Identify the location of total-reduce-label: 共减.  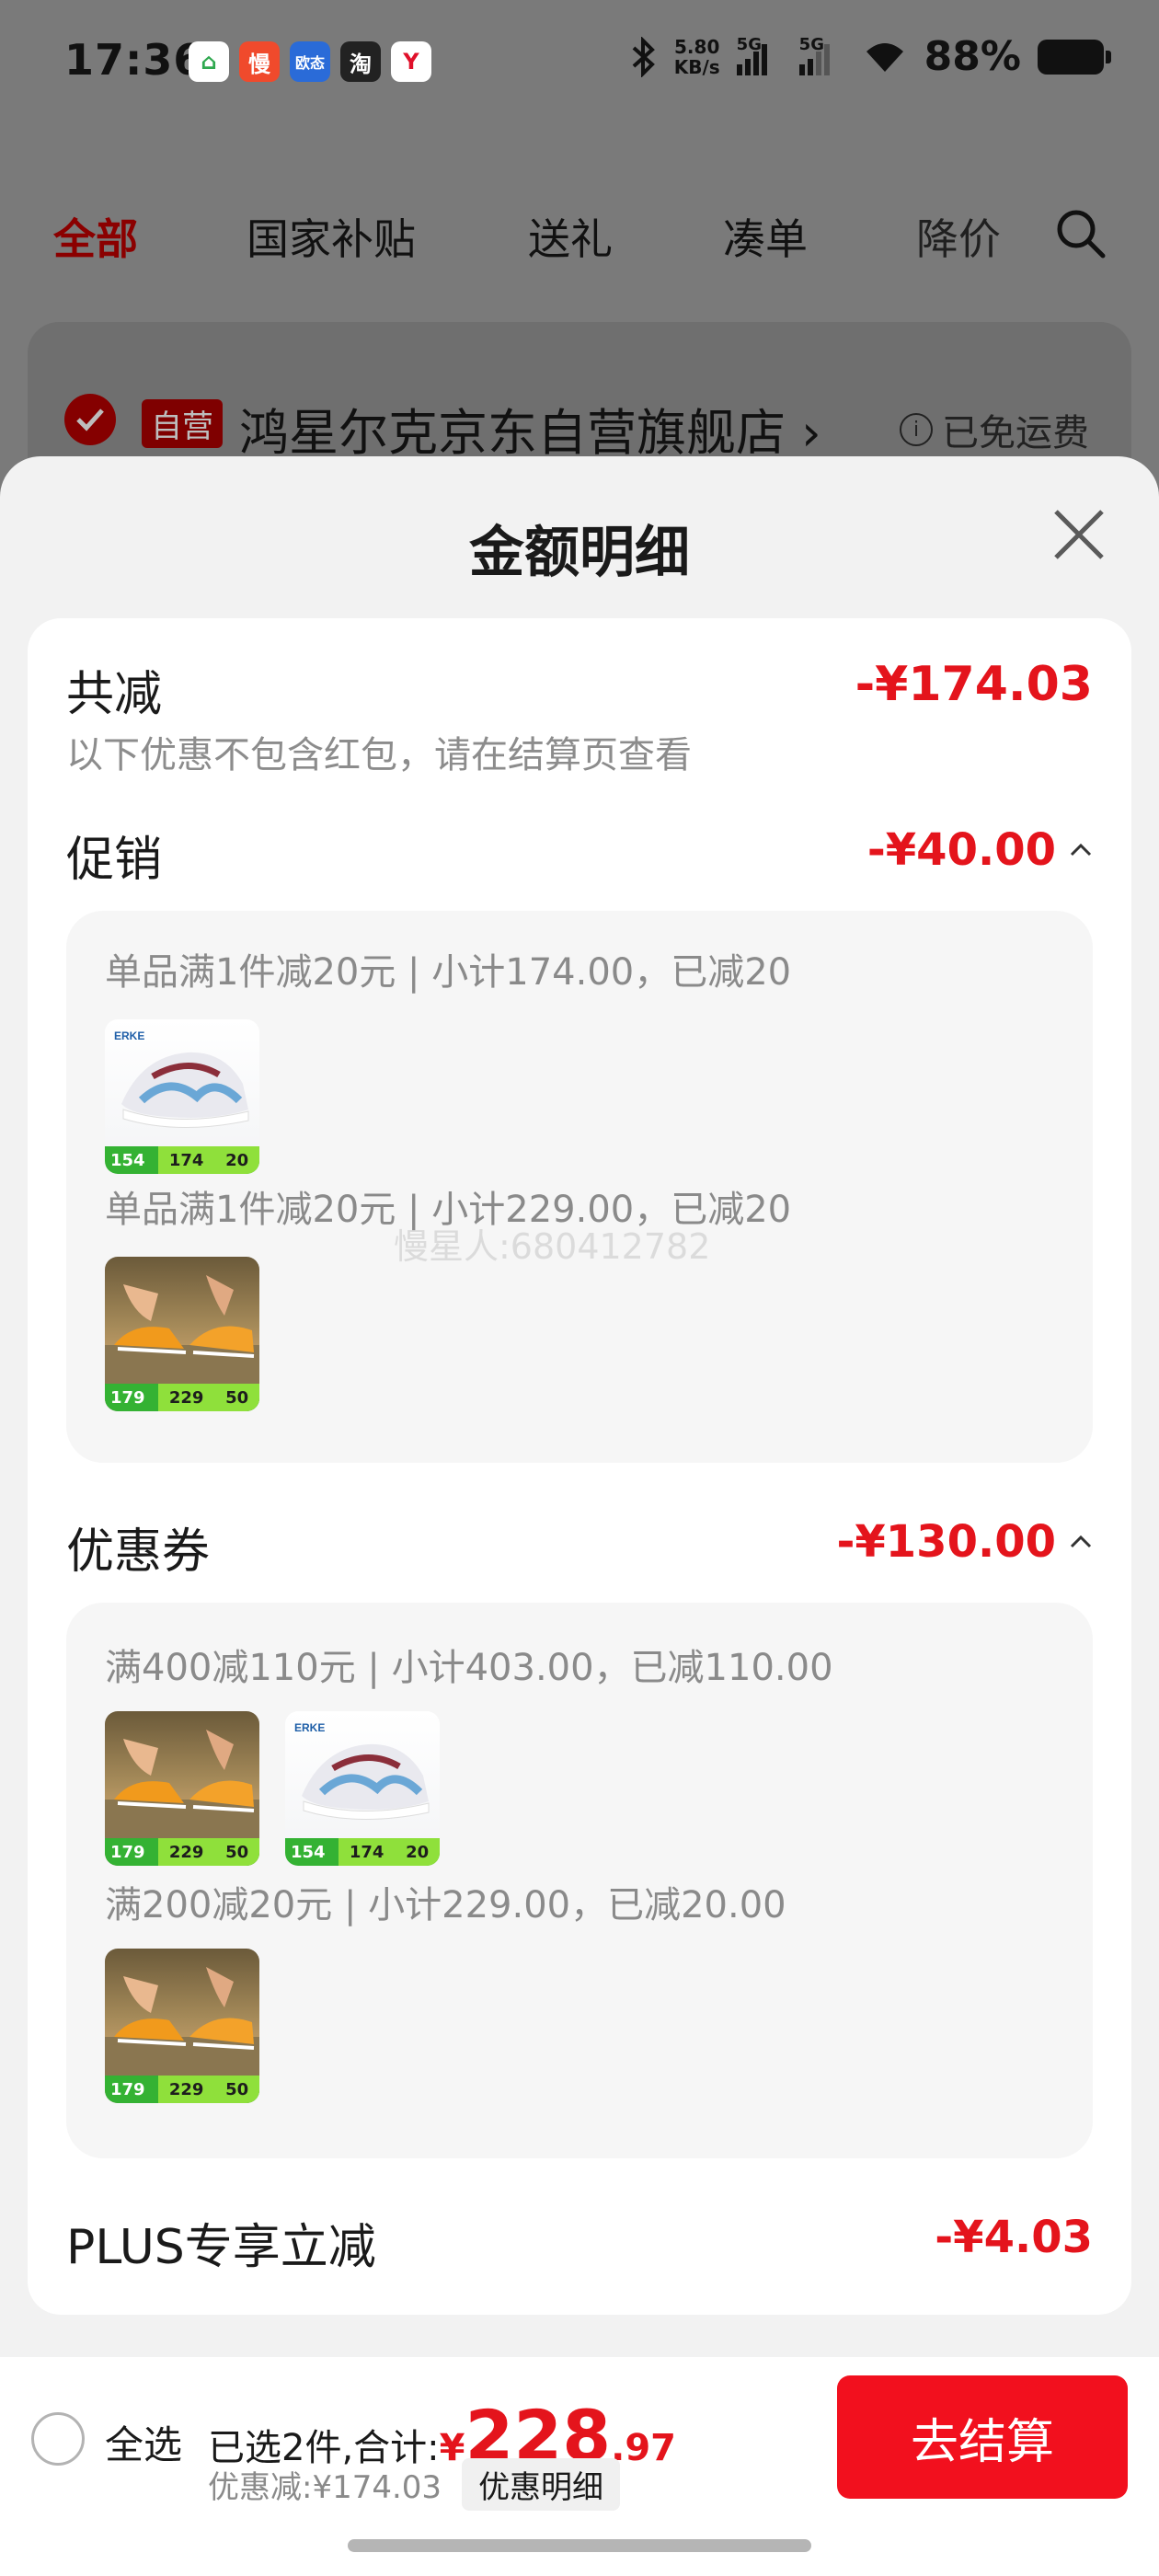
(114, 694).